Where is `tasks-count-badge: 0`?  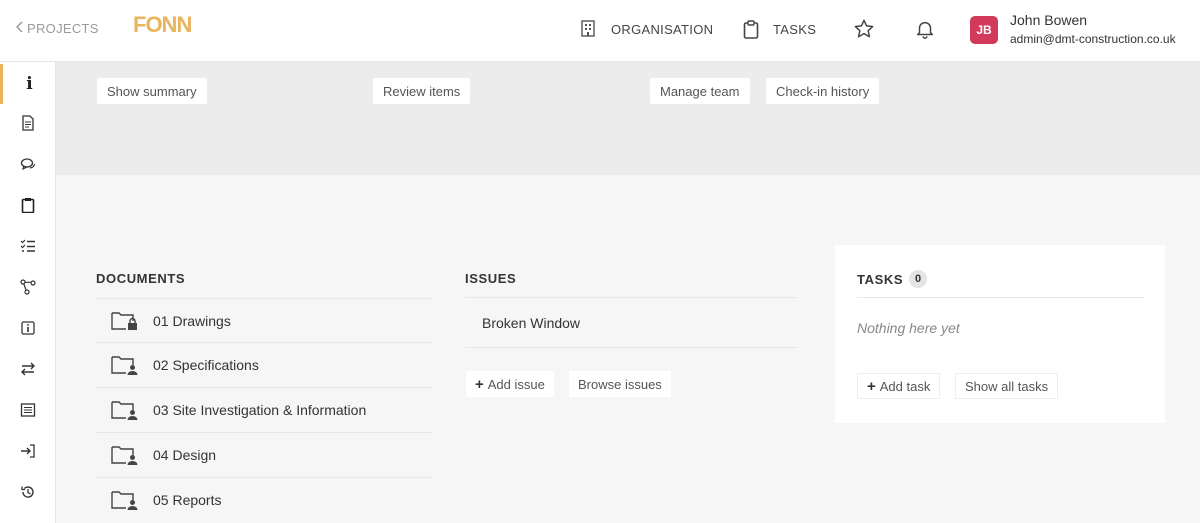 tasks-count-badge: 0 is located at coordinates (918, 279).